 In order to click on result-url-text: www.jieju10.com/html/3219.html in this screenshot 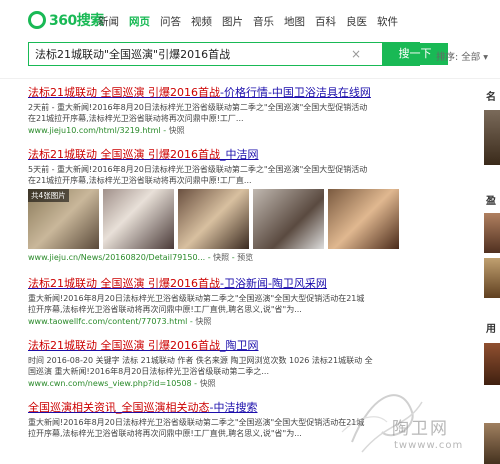, I will do `click(94, 130)`.